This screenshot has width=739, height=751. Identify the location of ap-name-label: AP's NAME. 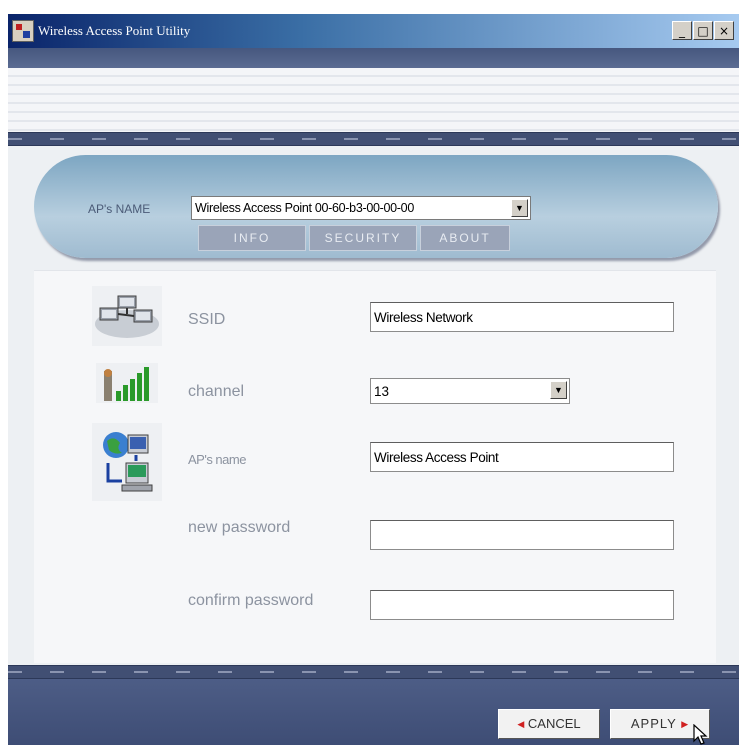
(119, 209).